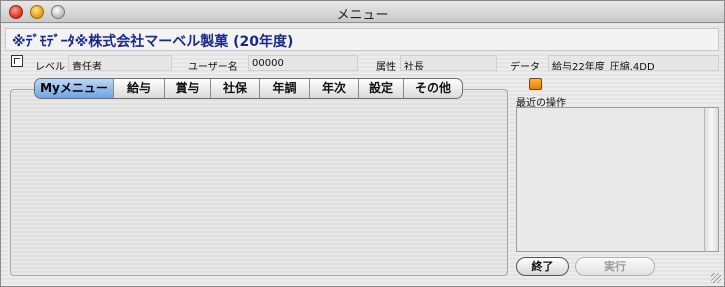 The height and width of the screenshot is (287, 725). What do you see at coordinates (633, 63) in the screenshot?
I see `data-value: 給与22年度_圧縮.4DD` at bounding box center [633, 63].